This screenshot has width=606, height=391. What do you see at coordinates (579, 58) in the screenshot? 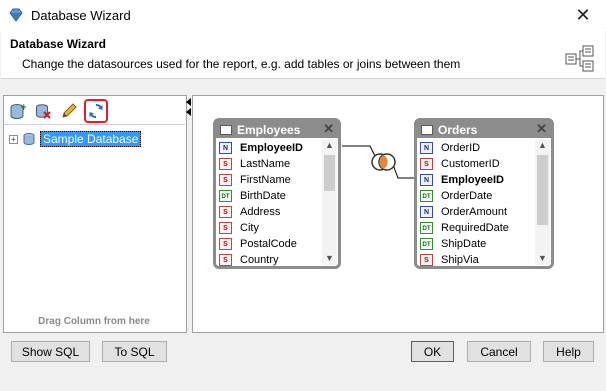
I see `datasource-diagram-icon` at bounding box center [579, 58].